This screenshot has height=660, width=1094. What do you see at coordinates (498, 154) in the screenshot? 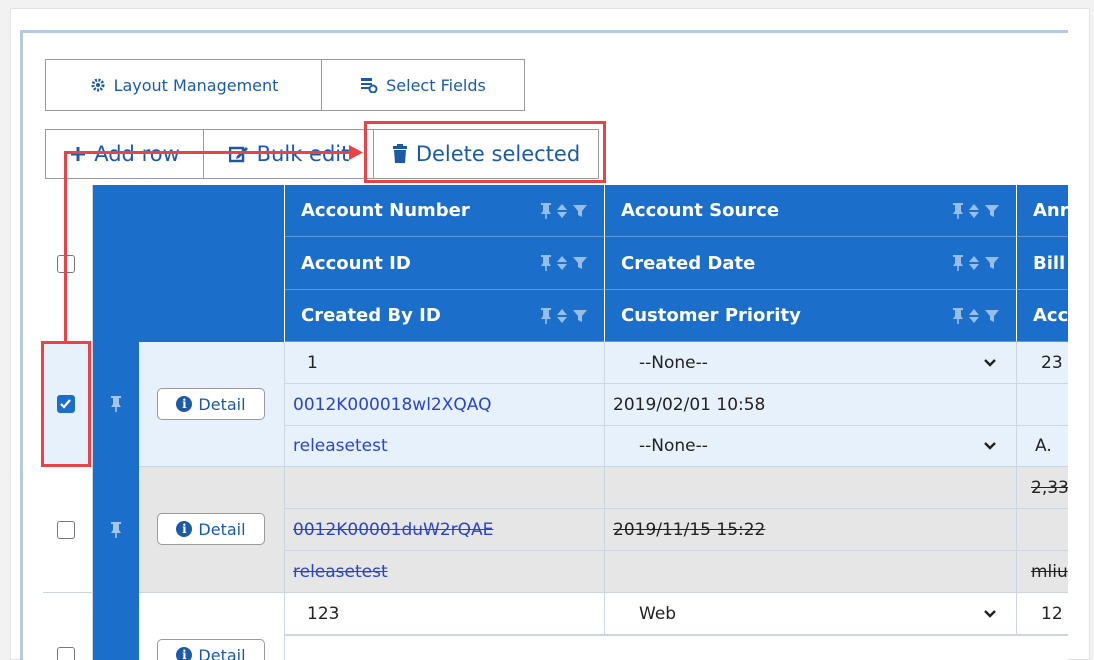
I see `delete-selected-label: Delete selected` at bounding box center [498, 154].